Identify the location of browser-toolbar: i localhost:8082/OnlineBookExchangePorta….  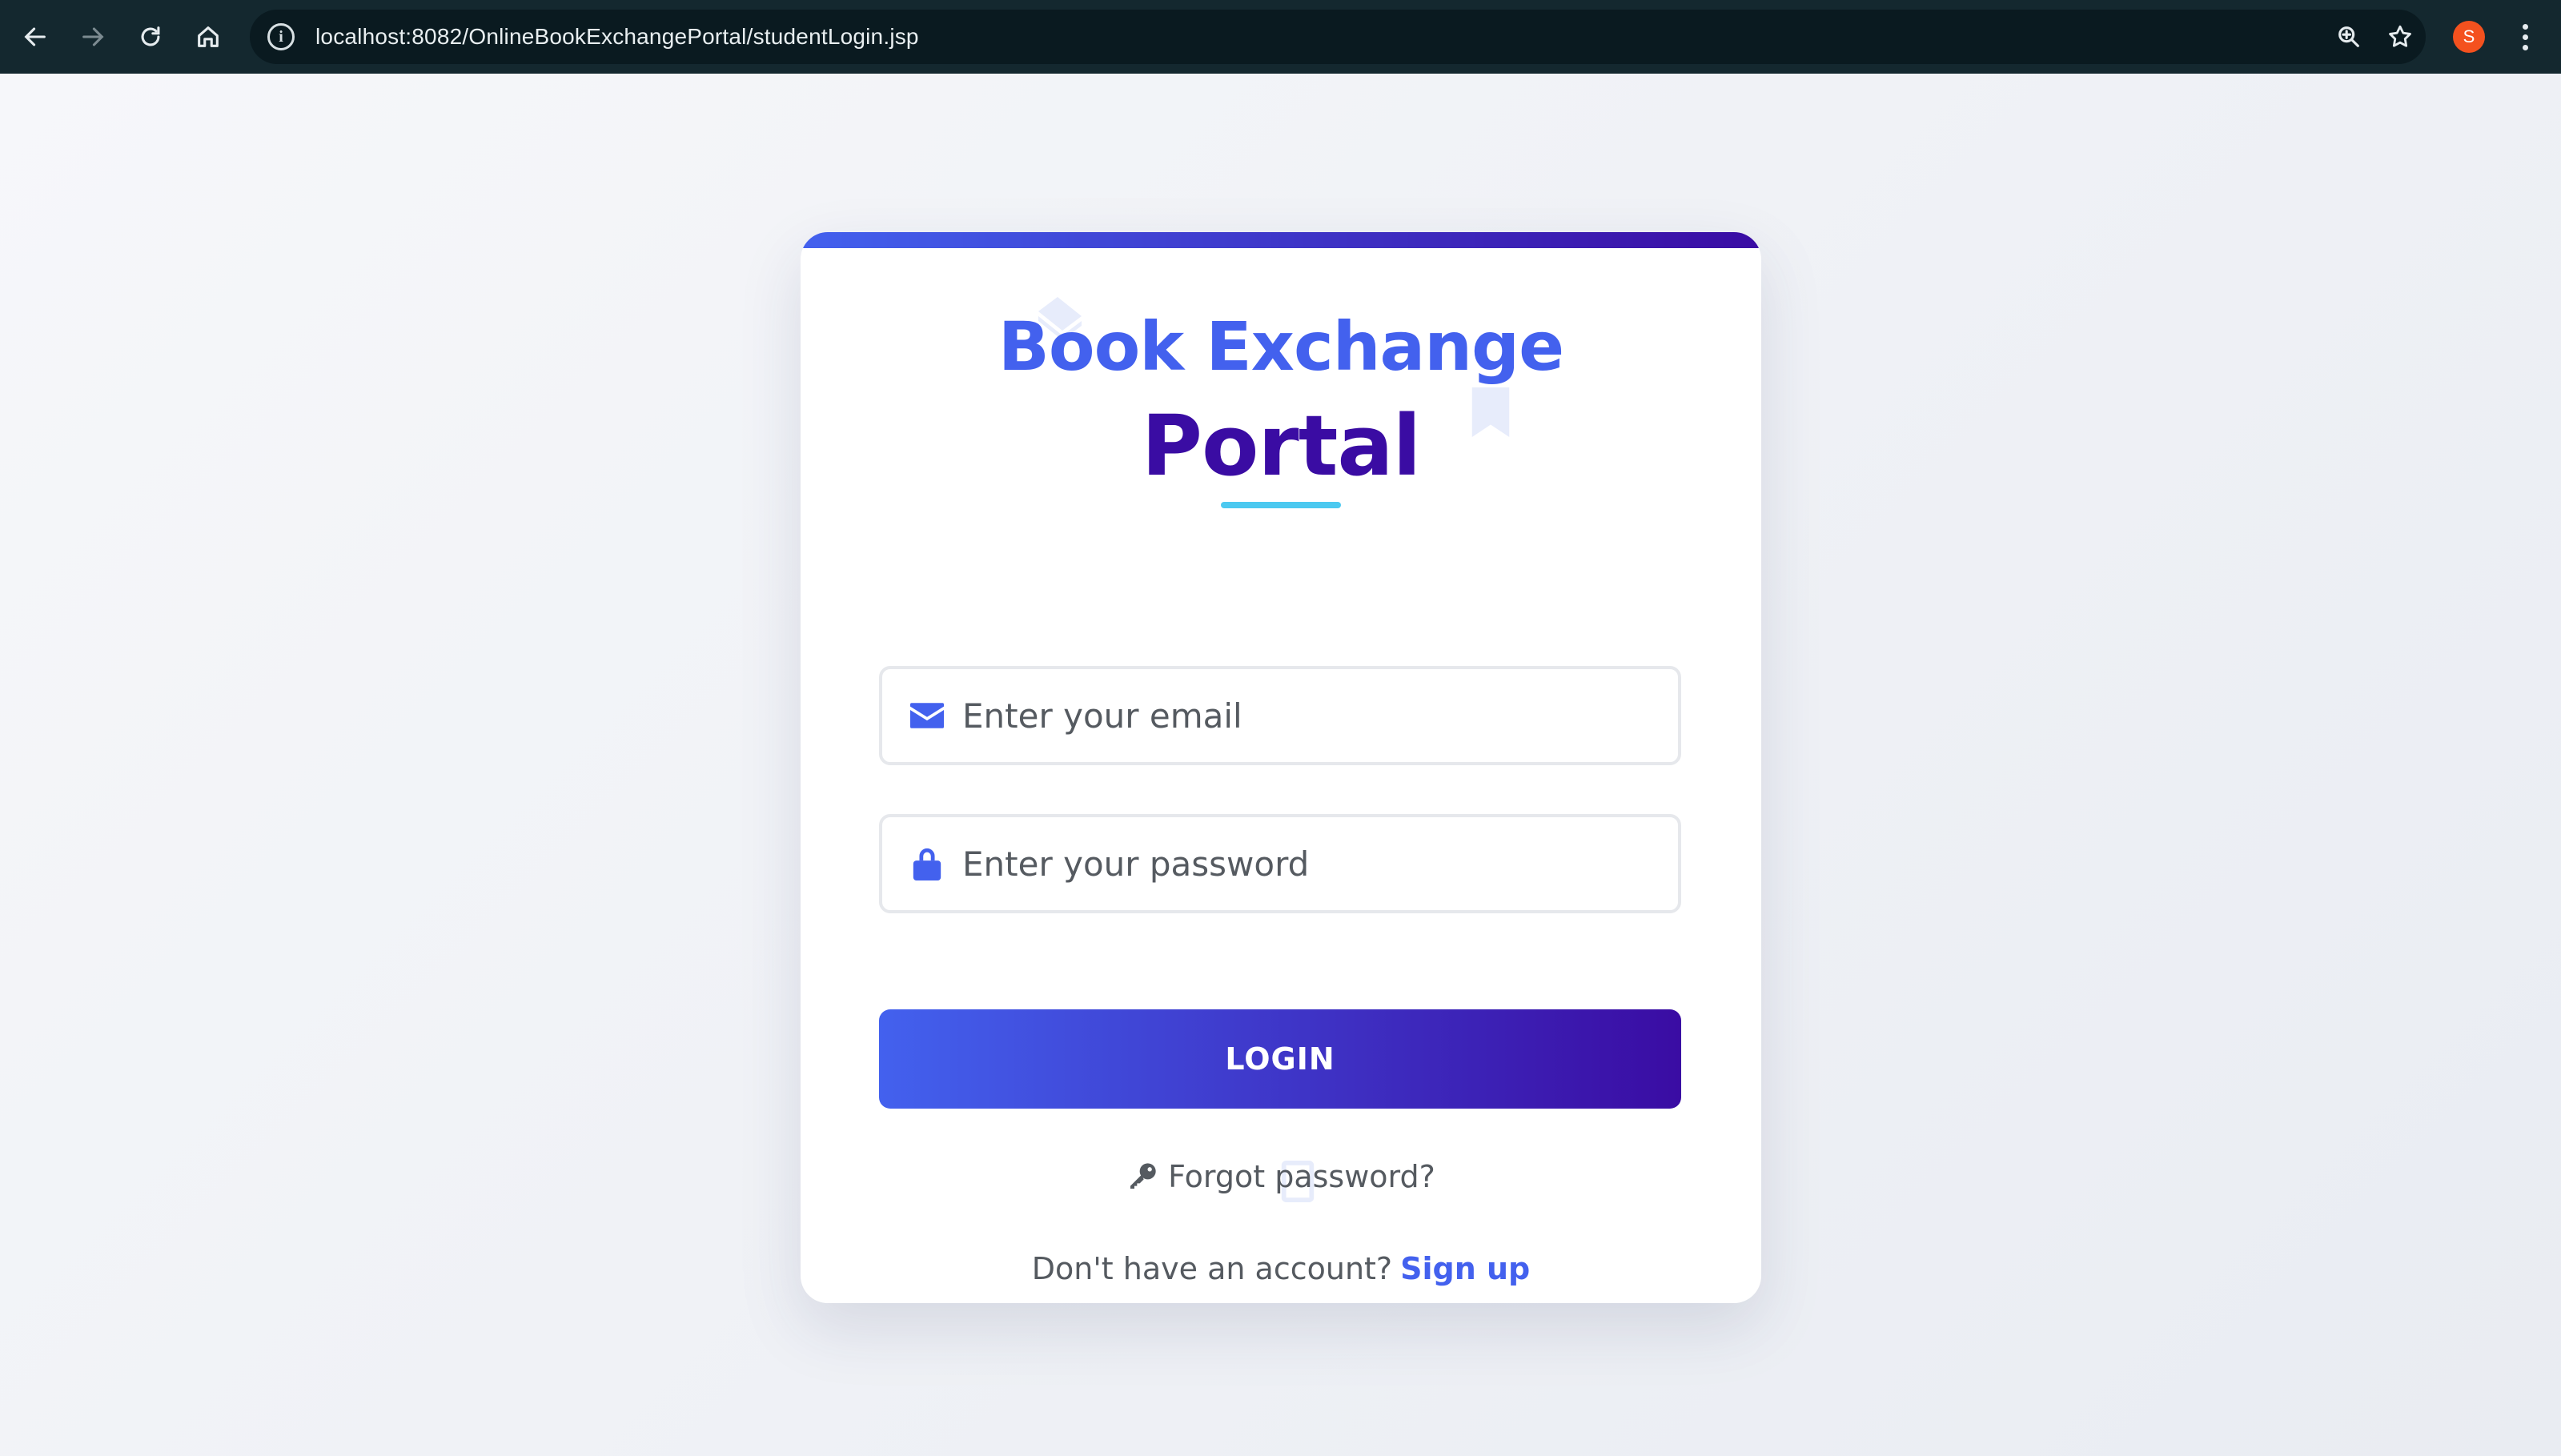
(1280, 37).